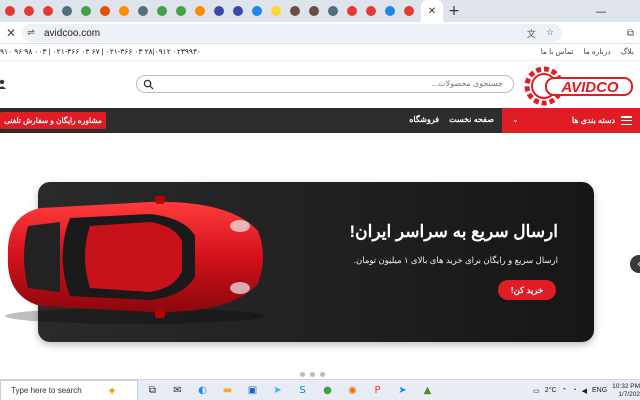 The height and width of the screenshot is (400, 640). Describe the element at coordinates (471, 119) in the screenshot. I see `nav-home: صفحه نخست` at that location.